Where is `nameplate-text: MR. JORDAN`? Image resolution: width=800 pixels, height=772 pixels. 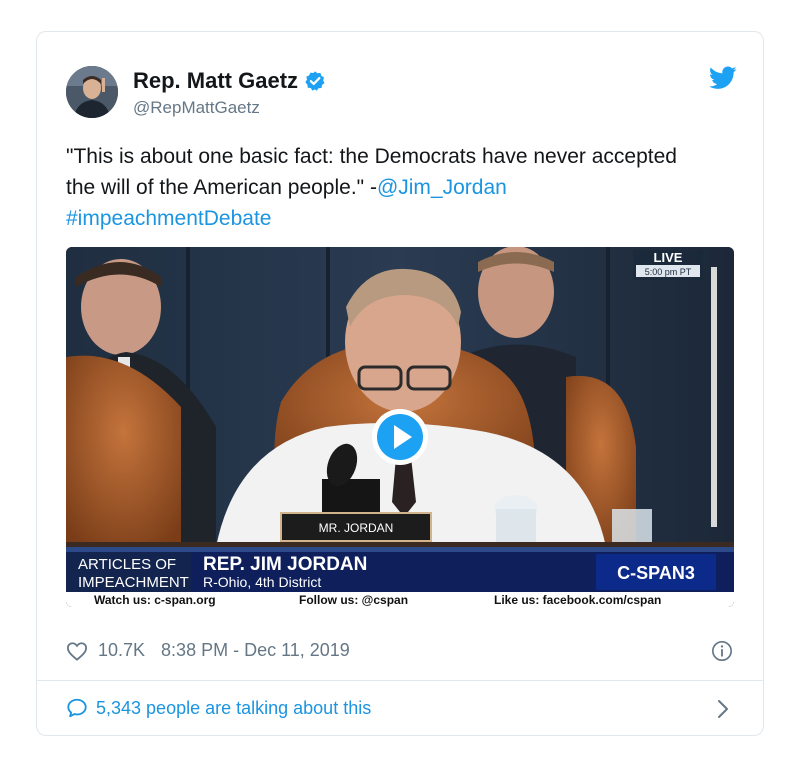
nameplate-text: MR. JORDAN is located at coordinates (356, 528).